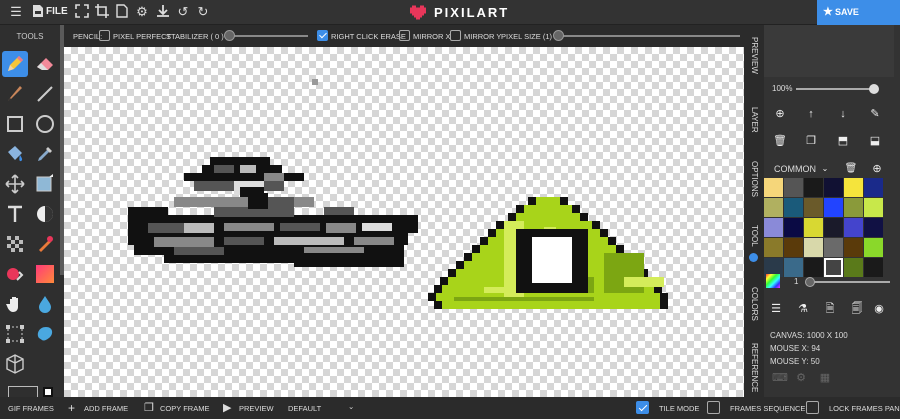  I want to click on edit-layer-icon: ✎, so click(875, 114).